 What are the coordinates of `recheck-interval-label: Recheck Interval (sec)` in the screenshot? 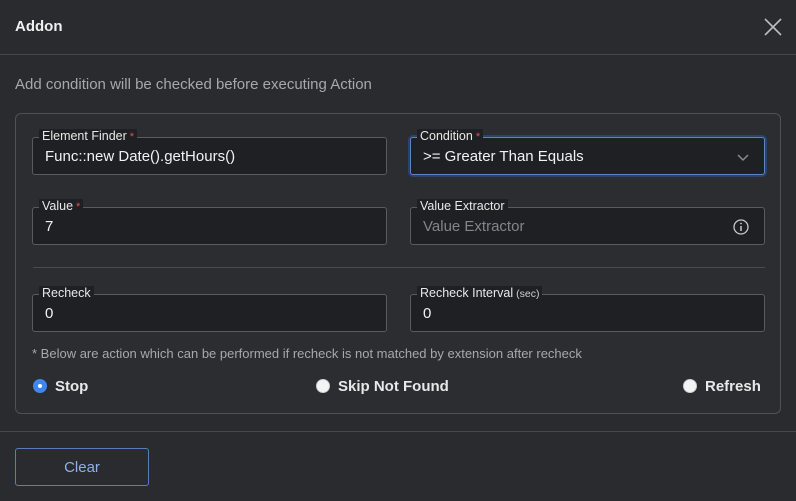 It's located at (480, 293).